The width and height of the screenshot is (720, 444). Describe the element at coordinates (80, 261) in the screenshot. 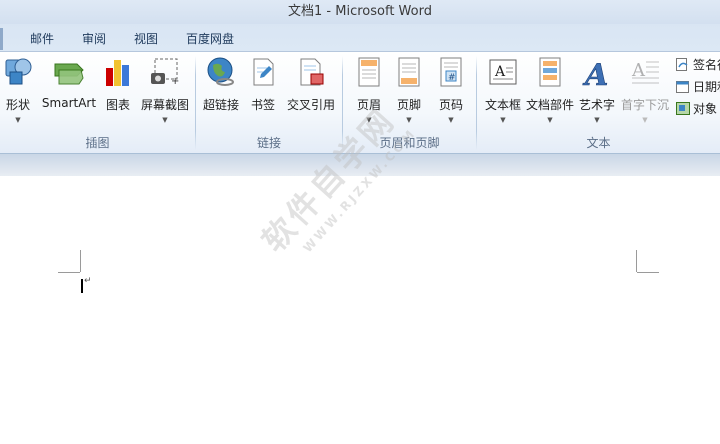

I see `crop-mark-left-vertical` at that location.